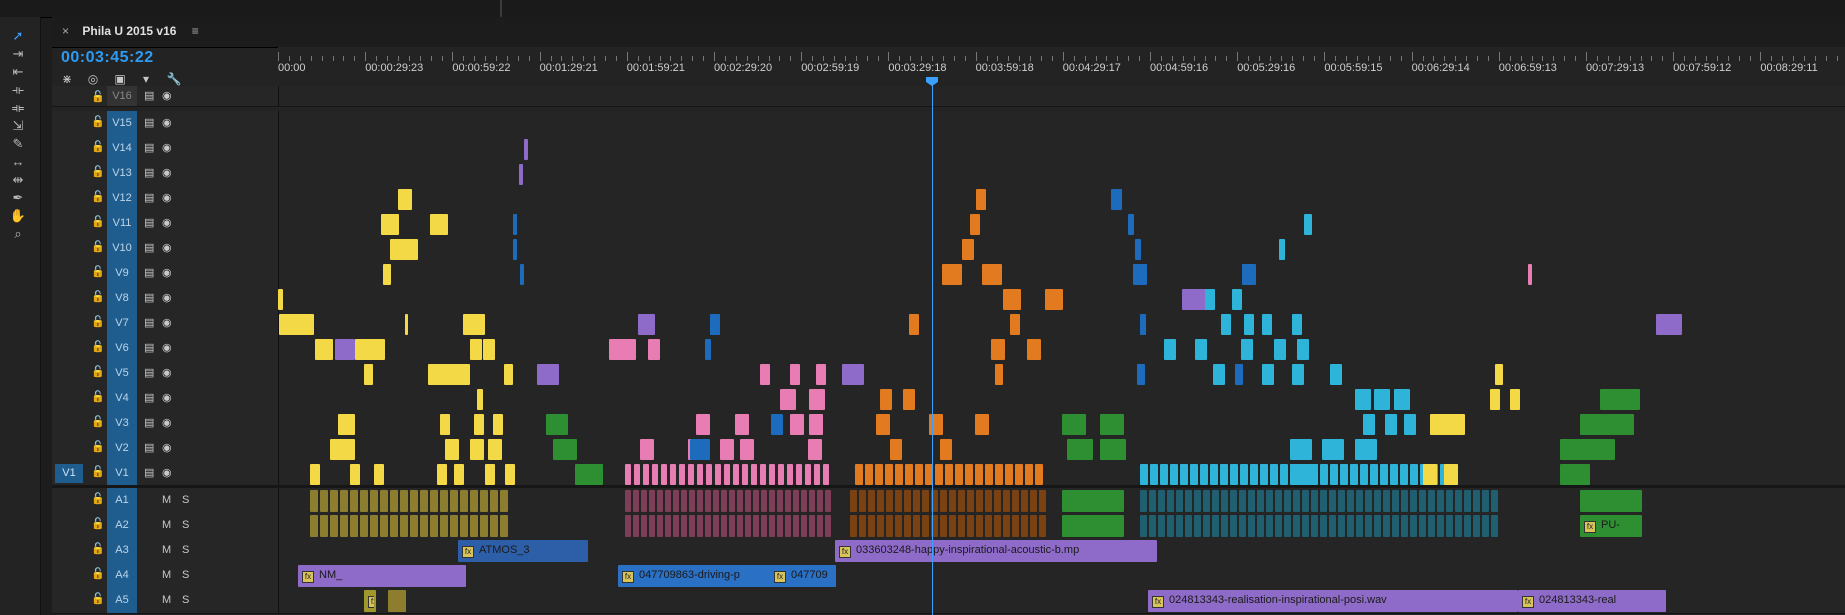  I want to click on playhead-line, so click(932, 346).